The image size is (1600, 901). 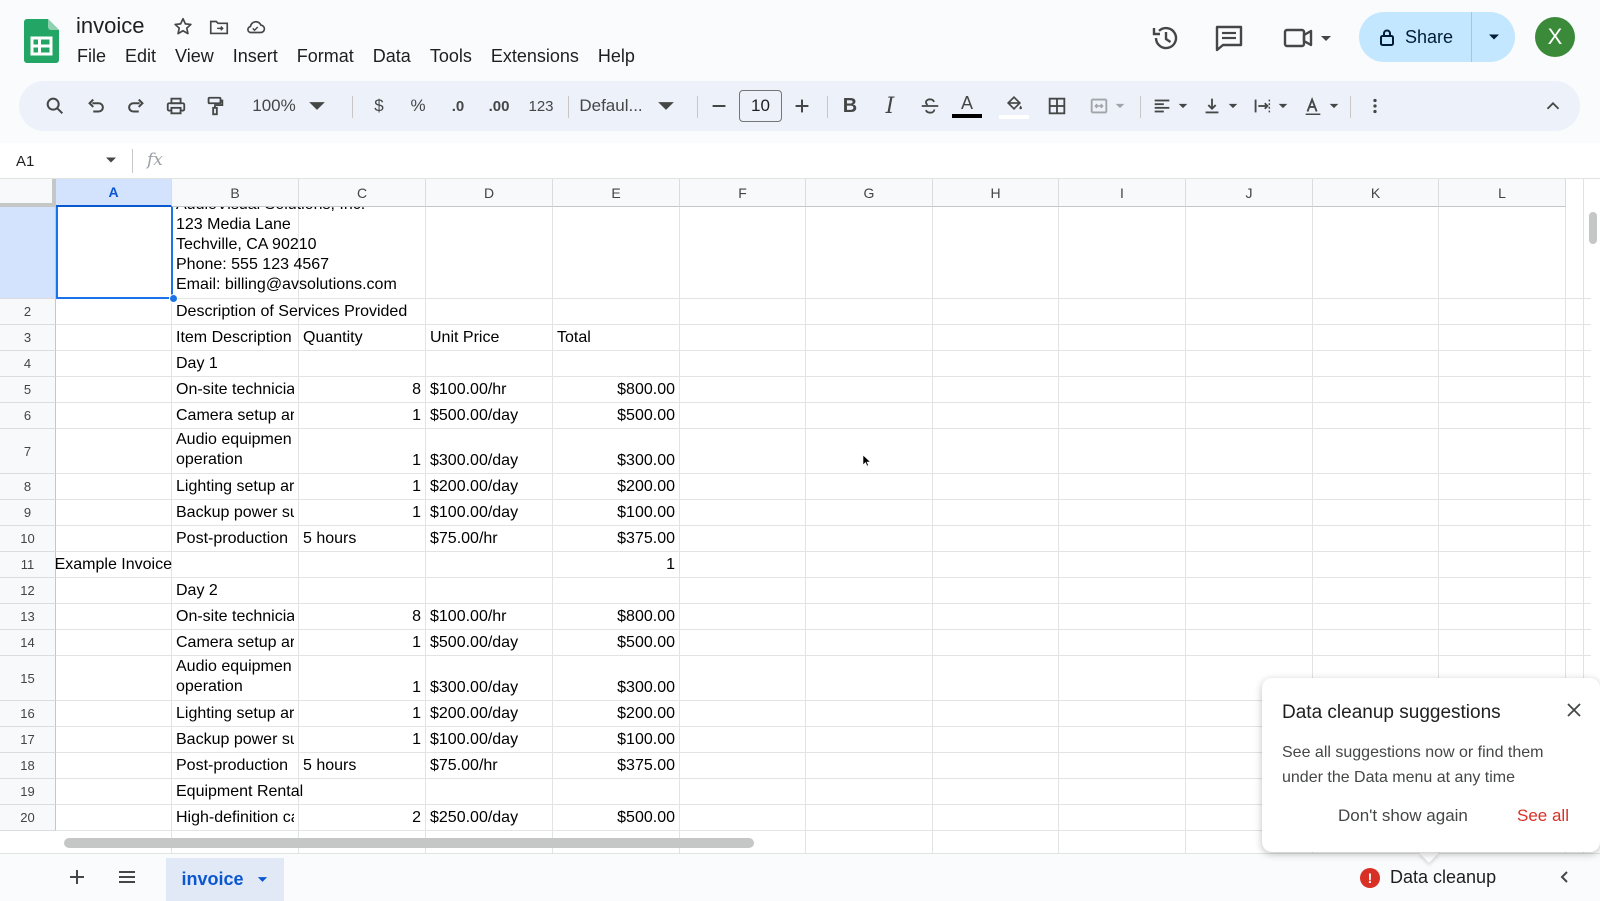 What do you see at coordinates (235, 415) in the screenshot?
I see `cell-b: Camera setup ar` at bounding box center [235, 415].